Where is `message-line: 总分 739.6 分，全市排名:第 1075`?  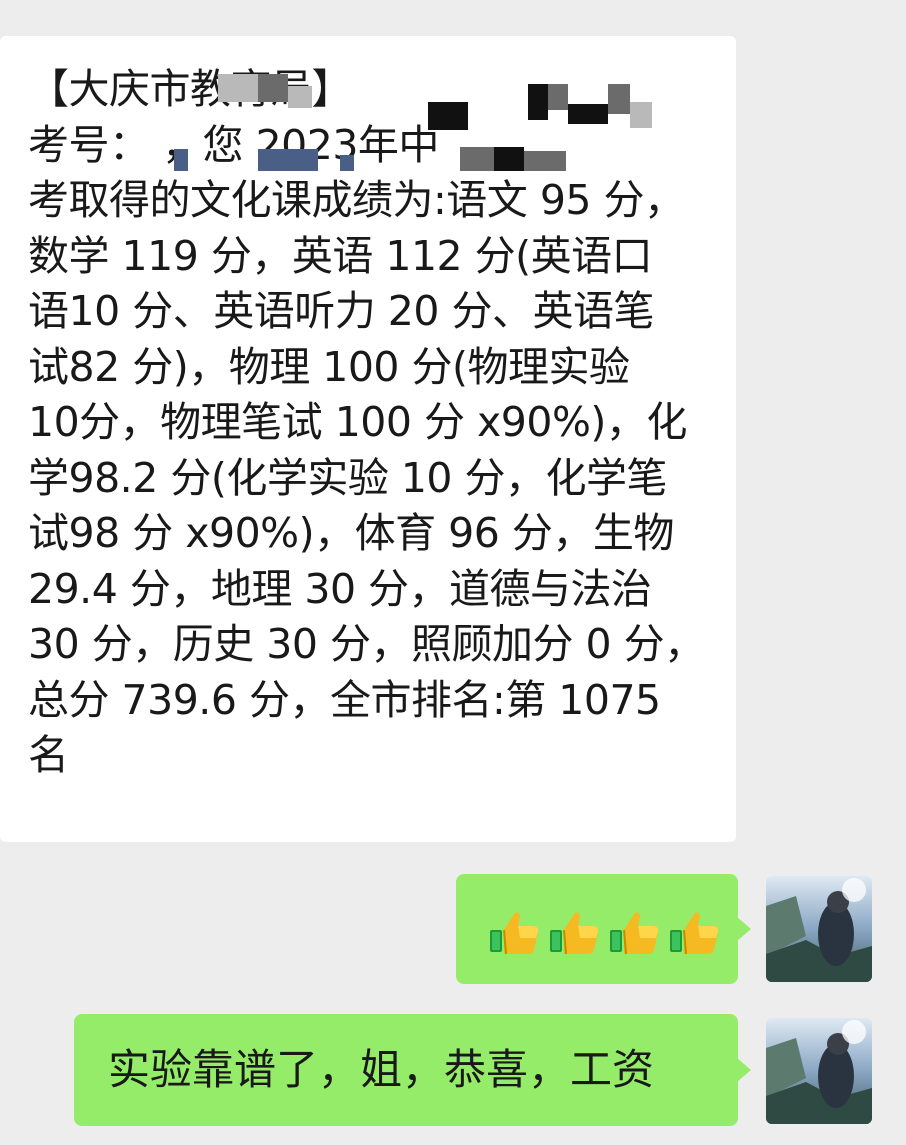
message-line: 总分 739.6 分，全市排名:第 1075 is located at coordinates (344, 699).